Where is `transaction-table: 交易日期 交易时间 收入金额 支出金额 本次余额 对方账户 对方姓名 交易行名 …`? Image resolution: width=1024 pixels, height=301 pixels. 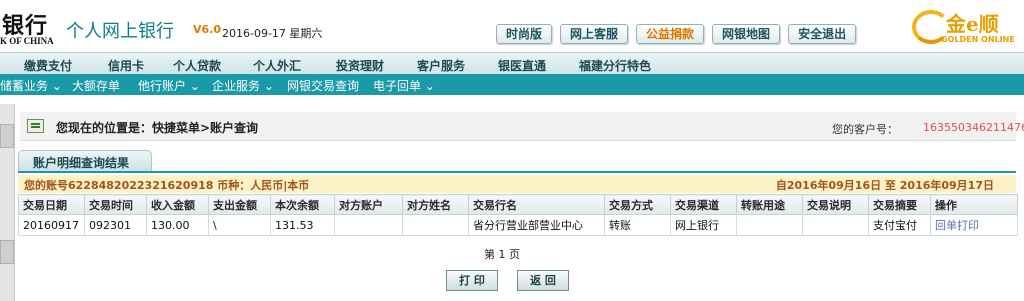 transaction-table: 交易日期 交易时间 收入金额 支出金额 本次余额 对方账户 对方姓名 交易行名 … is located at coordinates (518, 215).